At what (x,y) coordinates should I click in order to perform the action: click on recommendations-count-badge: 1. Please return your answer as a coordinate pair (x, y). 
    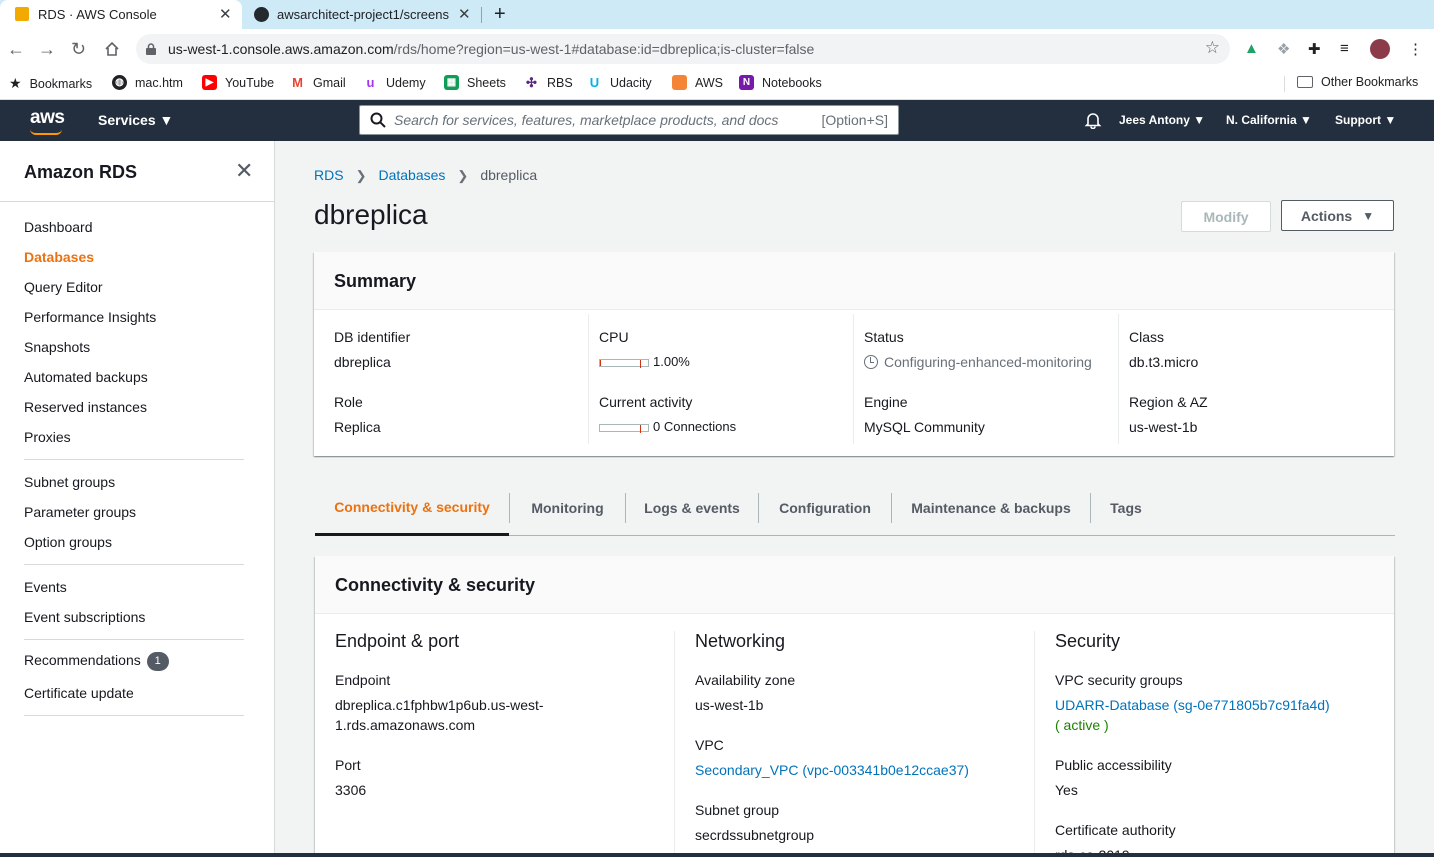
    Looking at the image, I should click on (157, 661).